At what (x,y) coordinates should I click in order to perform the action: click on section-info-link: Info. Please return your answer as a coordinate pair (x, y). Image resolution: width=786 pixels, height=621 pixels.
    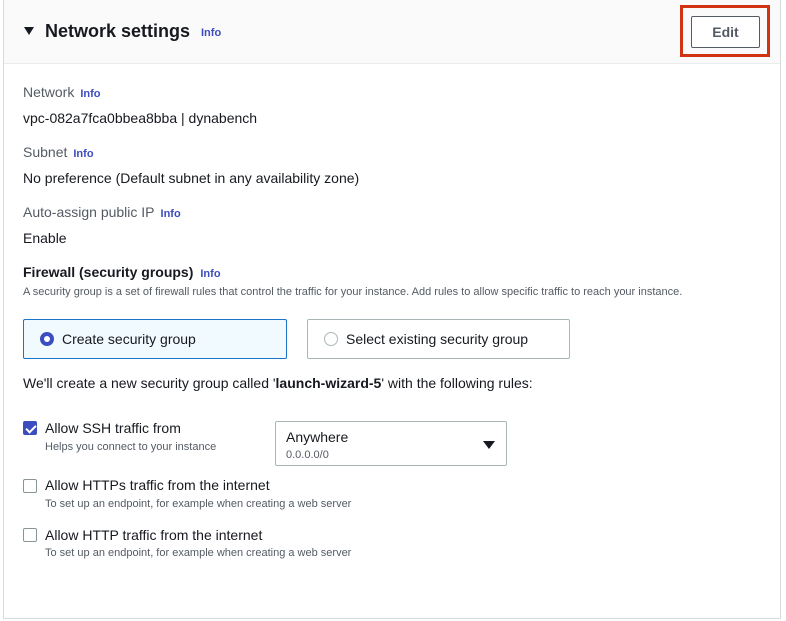
    Looking at the image, I should click on (211, 33).